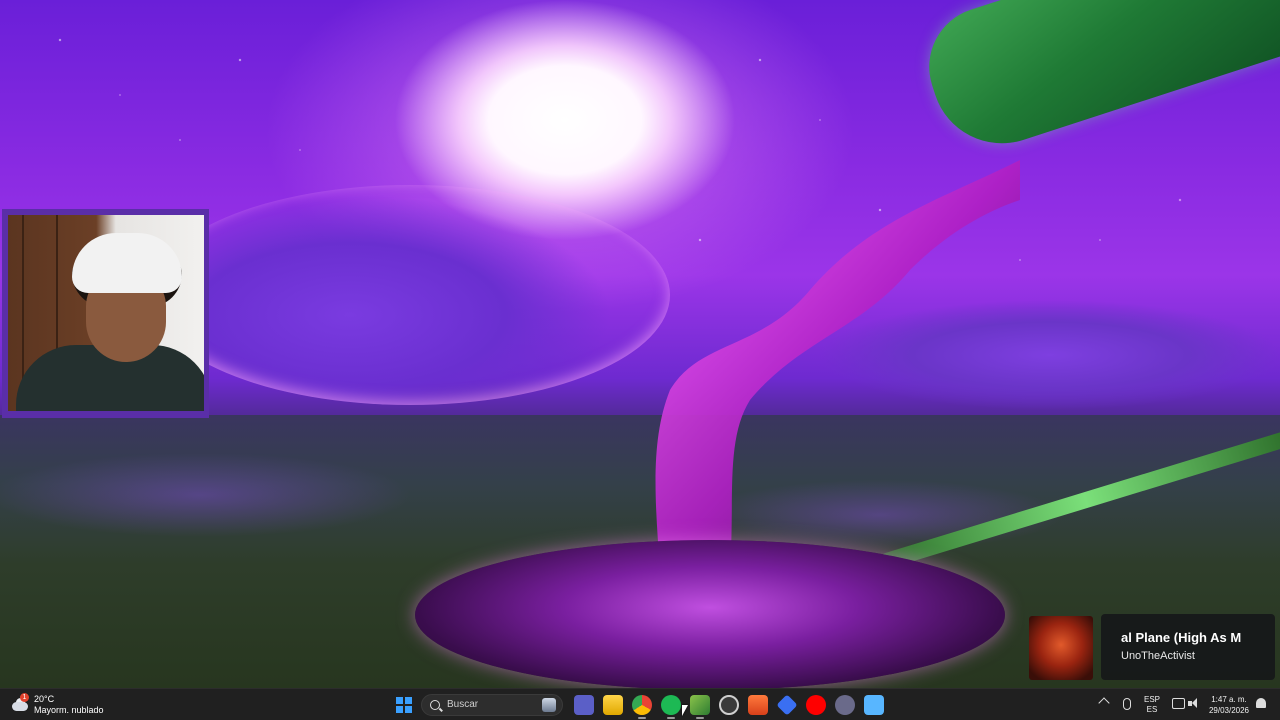  Describe the element at coordinates (729, 705) in the screenshot. I see `obs-icon` at that location.